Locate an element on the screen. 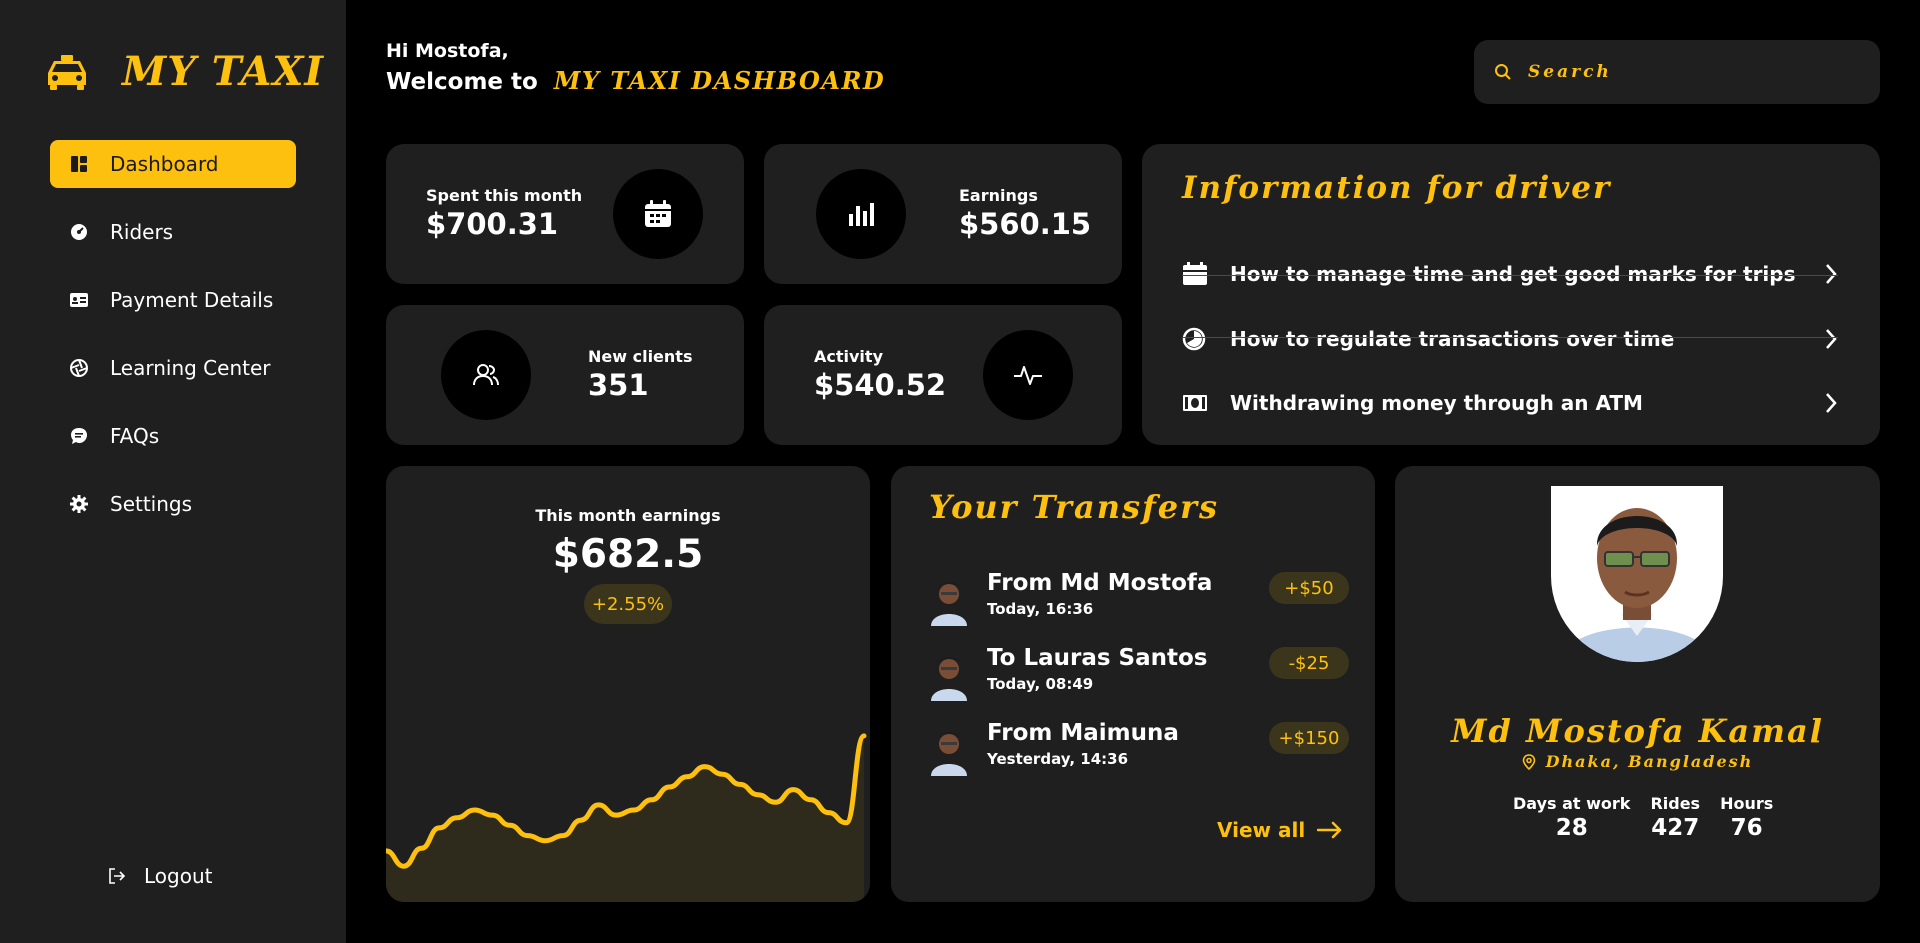 The image size is (1920, 943). profile-stat-label: Rides is located at coordinates (1675, 803).